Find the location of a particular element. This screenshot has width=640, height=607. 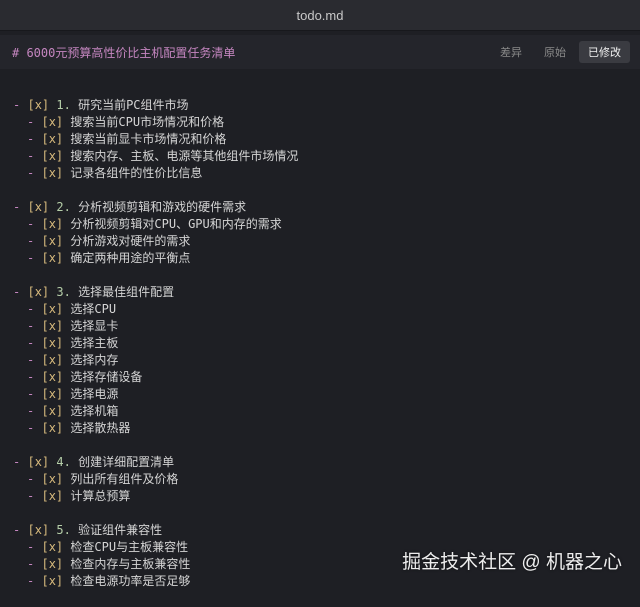

section-title: 分析视频剪辑和游戏的硬件需求 is located at coordinates (162, 207).